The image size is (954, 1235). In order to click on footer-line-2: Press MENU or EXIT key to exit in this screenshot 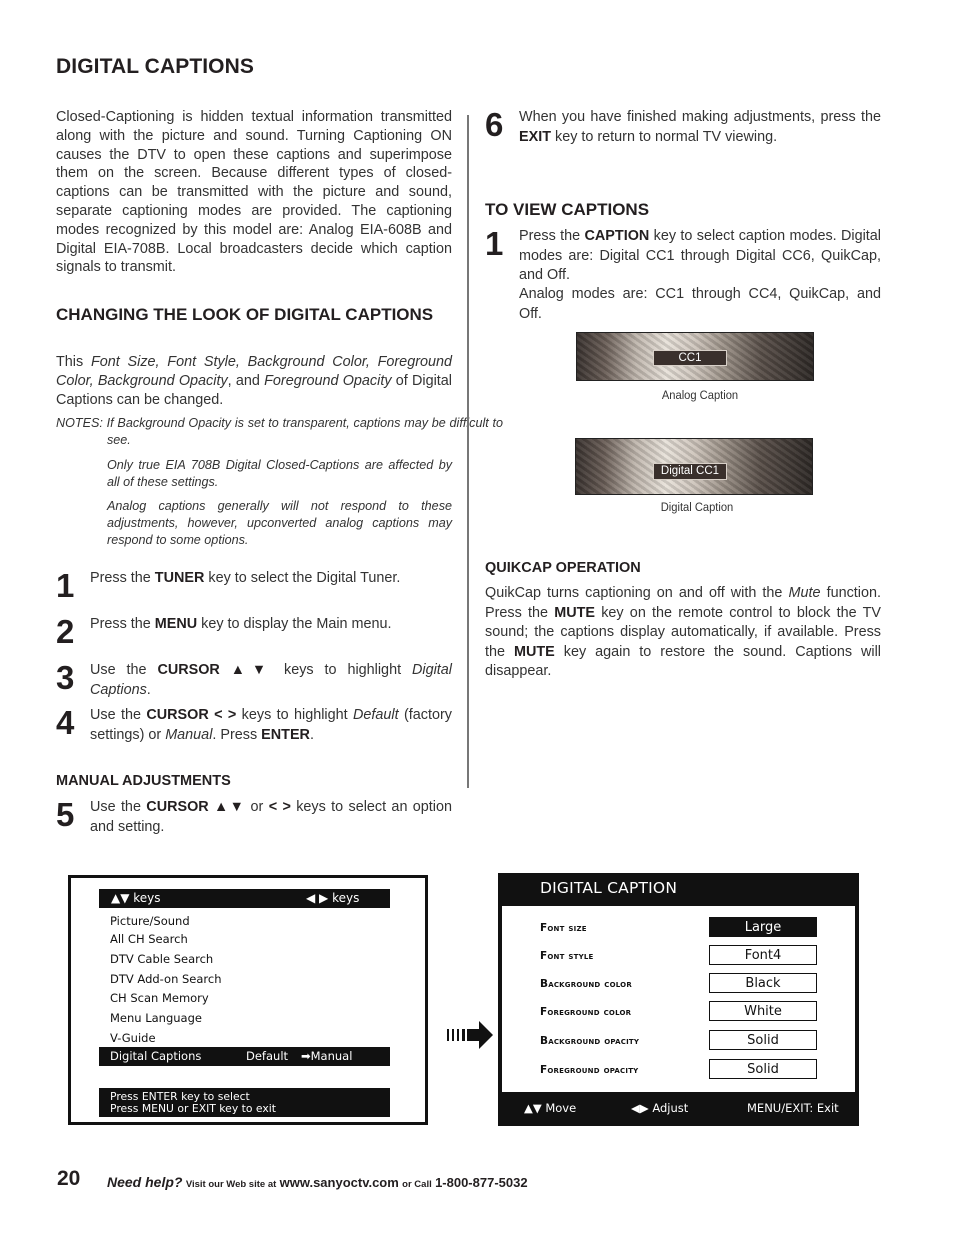, I will do `click(193, 1108)`.